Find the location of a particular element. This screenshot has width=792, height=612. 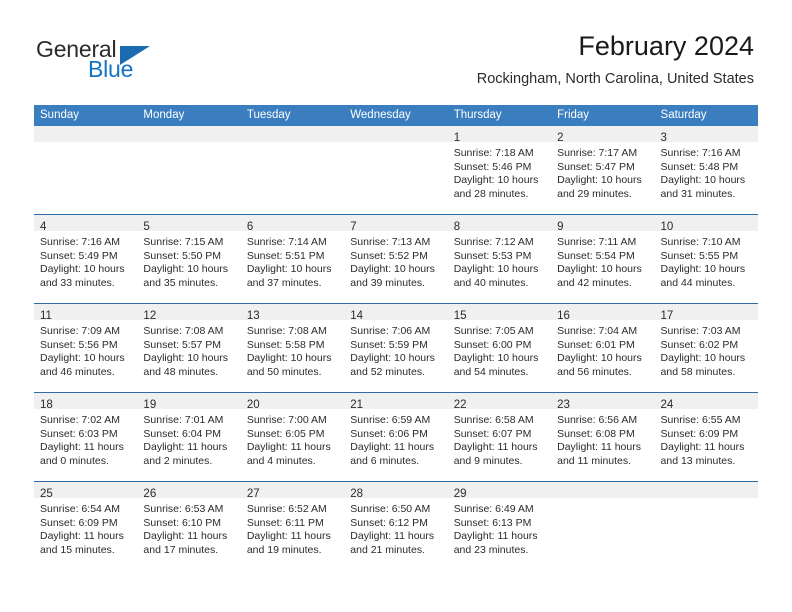

day-number: 28 is located at coordinates (357, 494).